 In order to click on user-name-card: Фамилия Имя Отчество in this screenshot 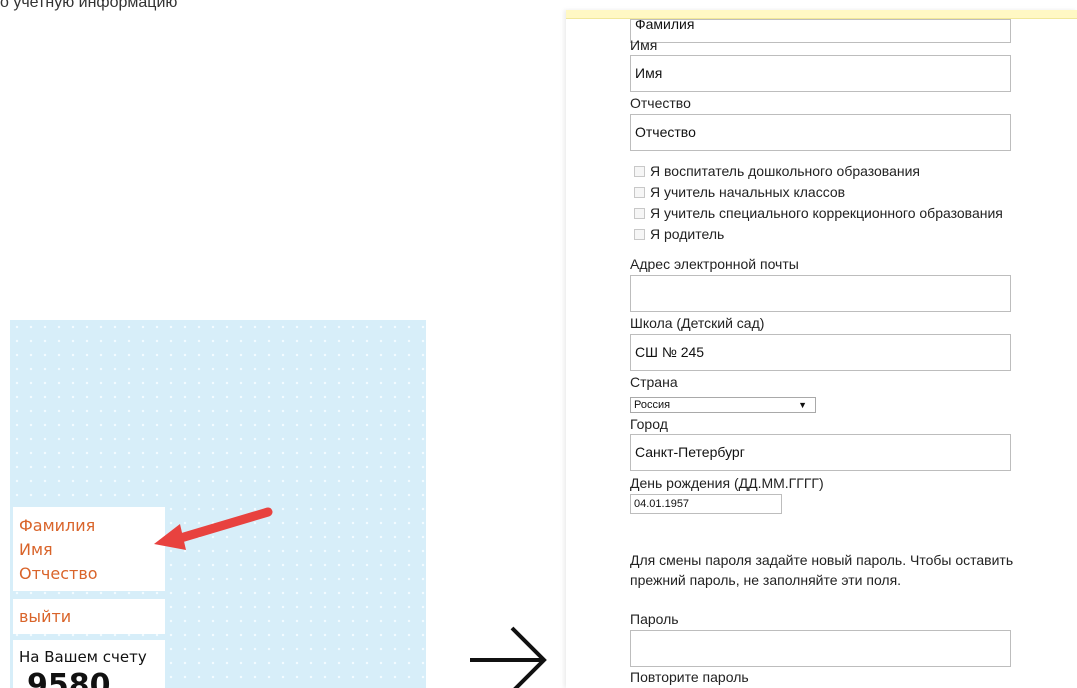, I will do `click(89, 549)`.